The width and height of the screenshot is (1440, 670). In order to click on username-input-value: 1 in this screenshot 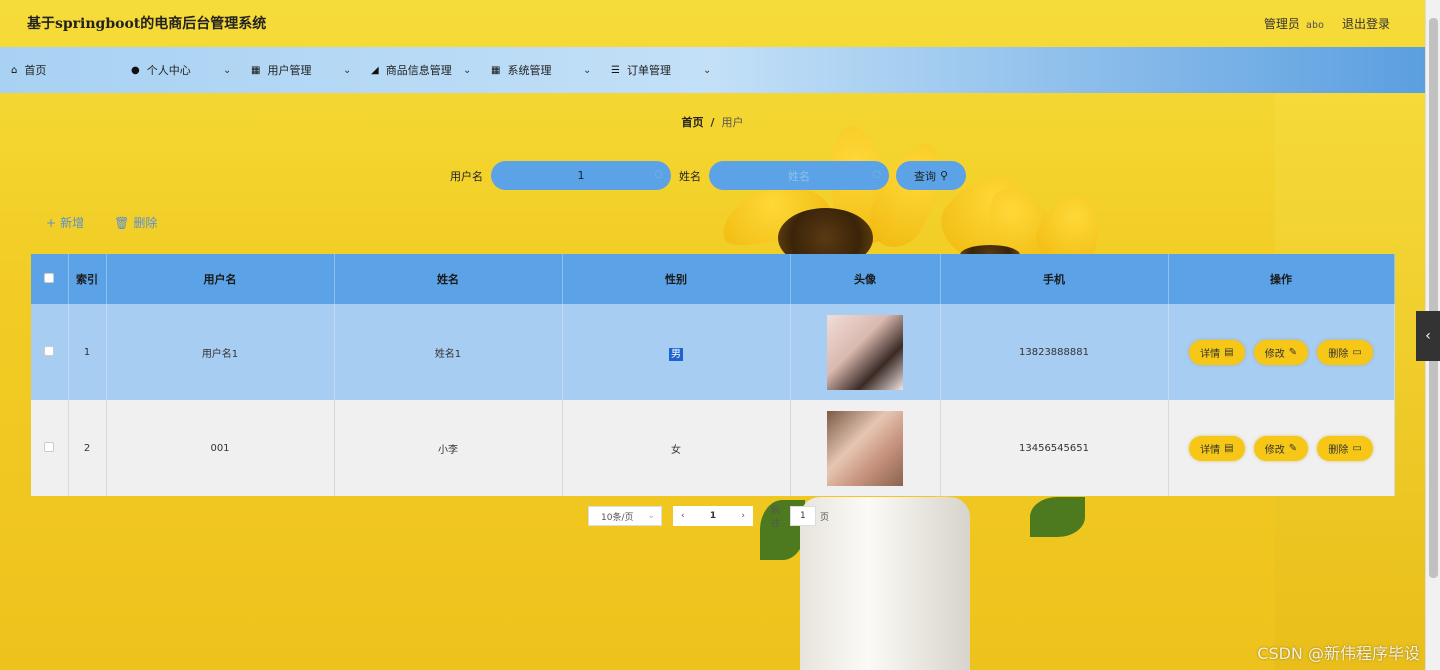, I will do `click(581, 175)`.